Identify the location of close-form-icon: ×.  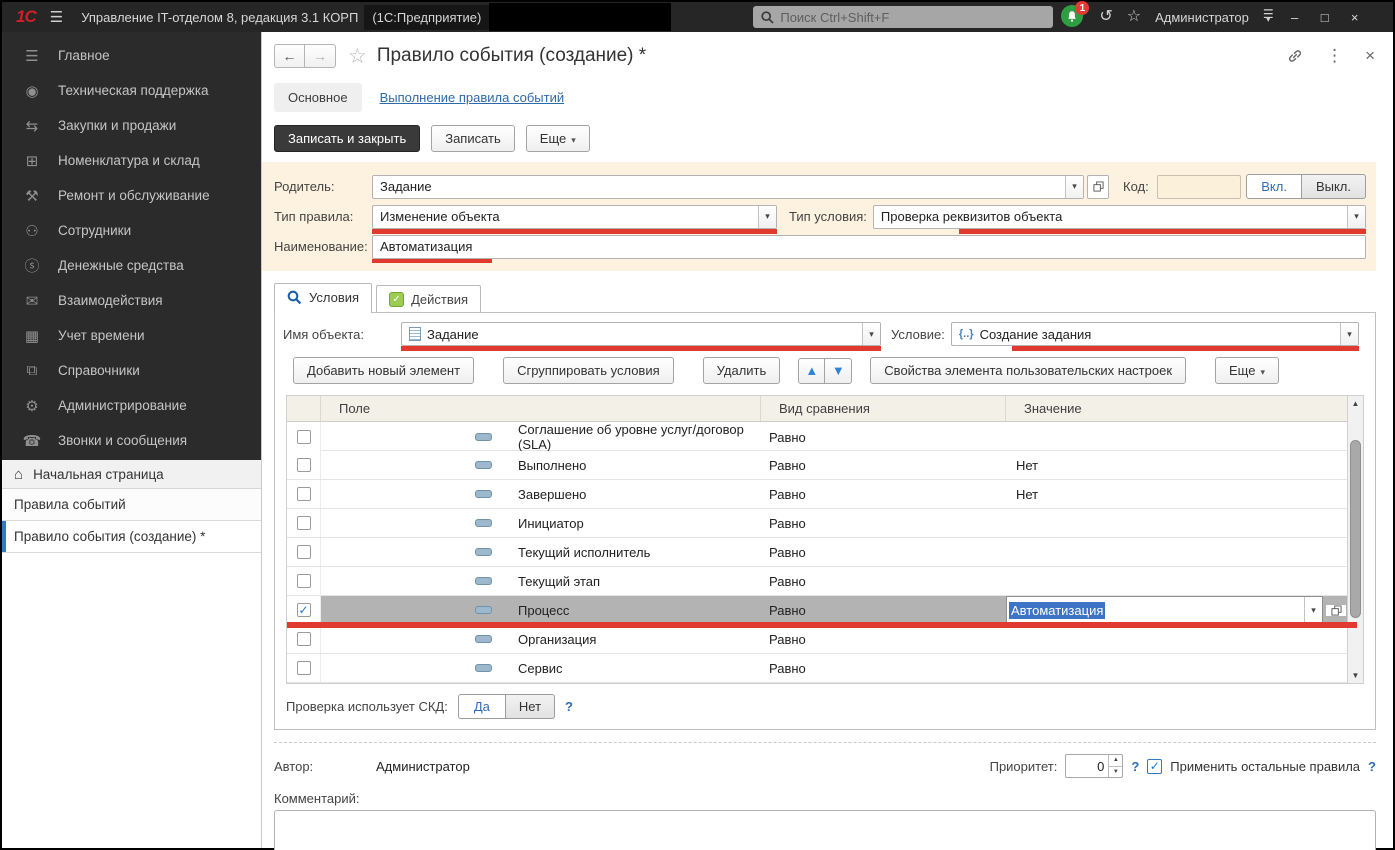
(1370, 56).